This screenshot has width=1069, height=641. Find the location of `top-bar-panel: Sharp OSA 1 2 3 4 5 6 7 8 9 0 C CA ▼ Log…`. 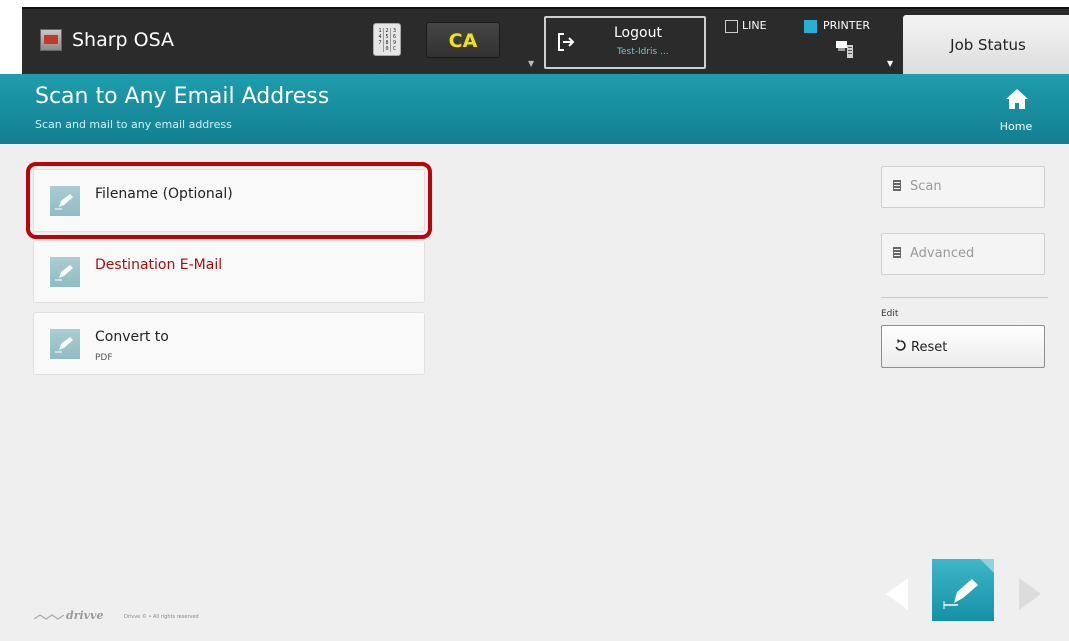

top-bar-panel: Sharp OSA 1 2 3 4 5 6 7 8 9 0 C CA ▼ Log… is located at coordinates (545, 41).